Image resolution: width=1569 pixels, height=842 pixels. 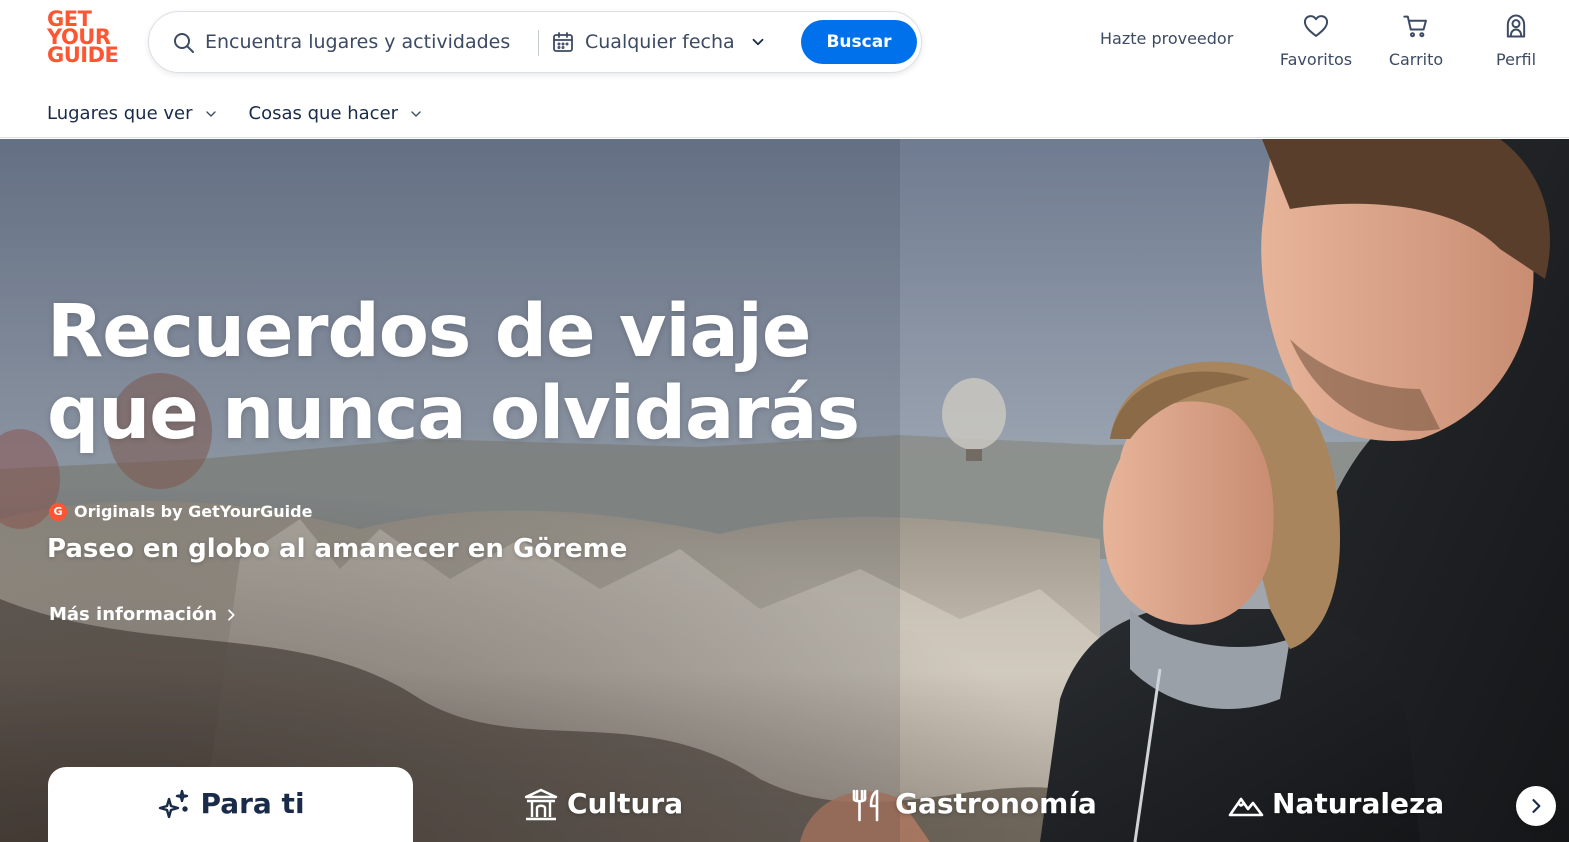 I want to click on search-input, so click(x=370, y=42).